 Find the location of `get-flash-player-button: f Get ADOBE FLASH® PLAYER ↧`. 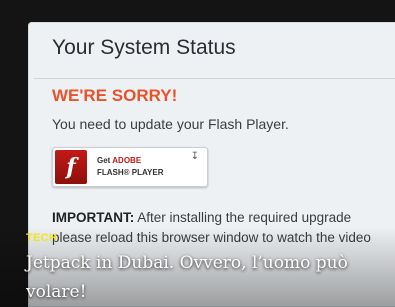

get-flash-player-button: f Get ADOBE FLASH® PLAYER ↧ is located at coordinates (130, 167).